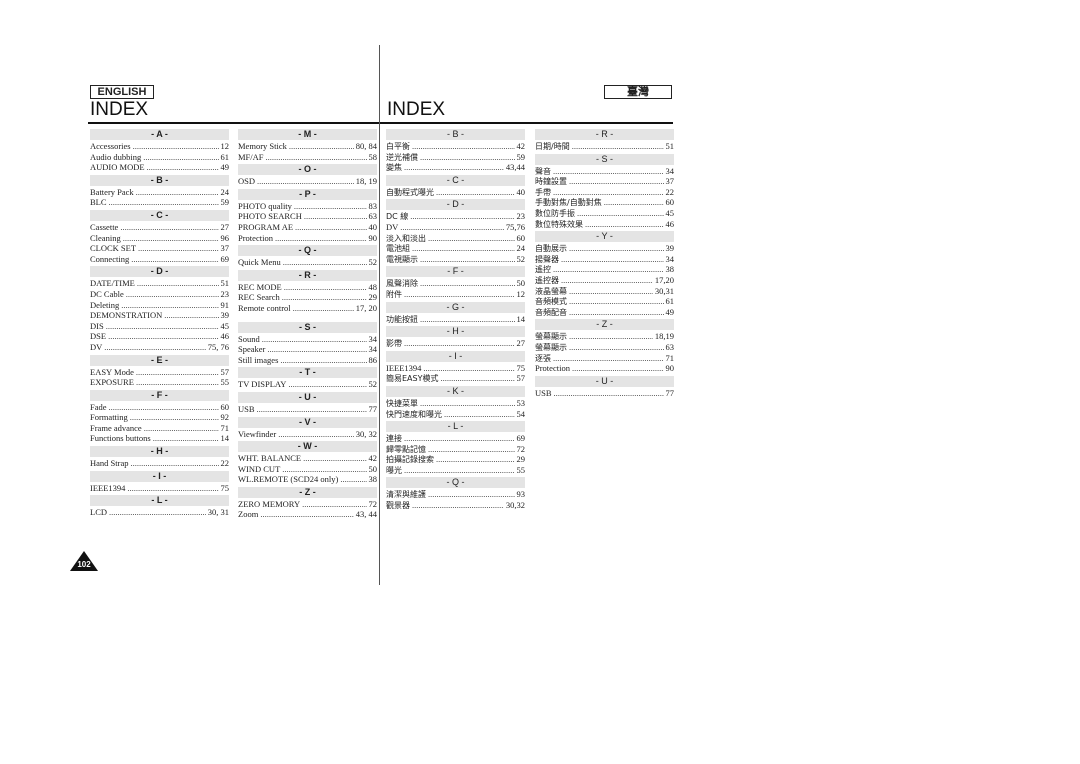 Image resolution: width=1080 pixels, height=764 pixels. I want to click on index-entry: BLC 59, so click(159, 202).